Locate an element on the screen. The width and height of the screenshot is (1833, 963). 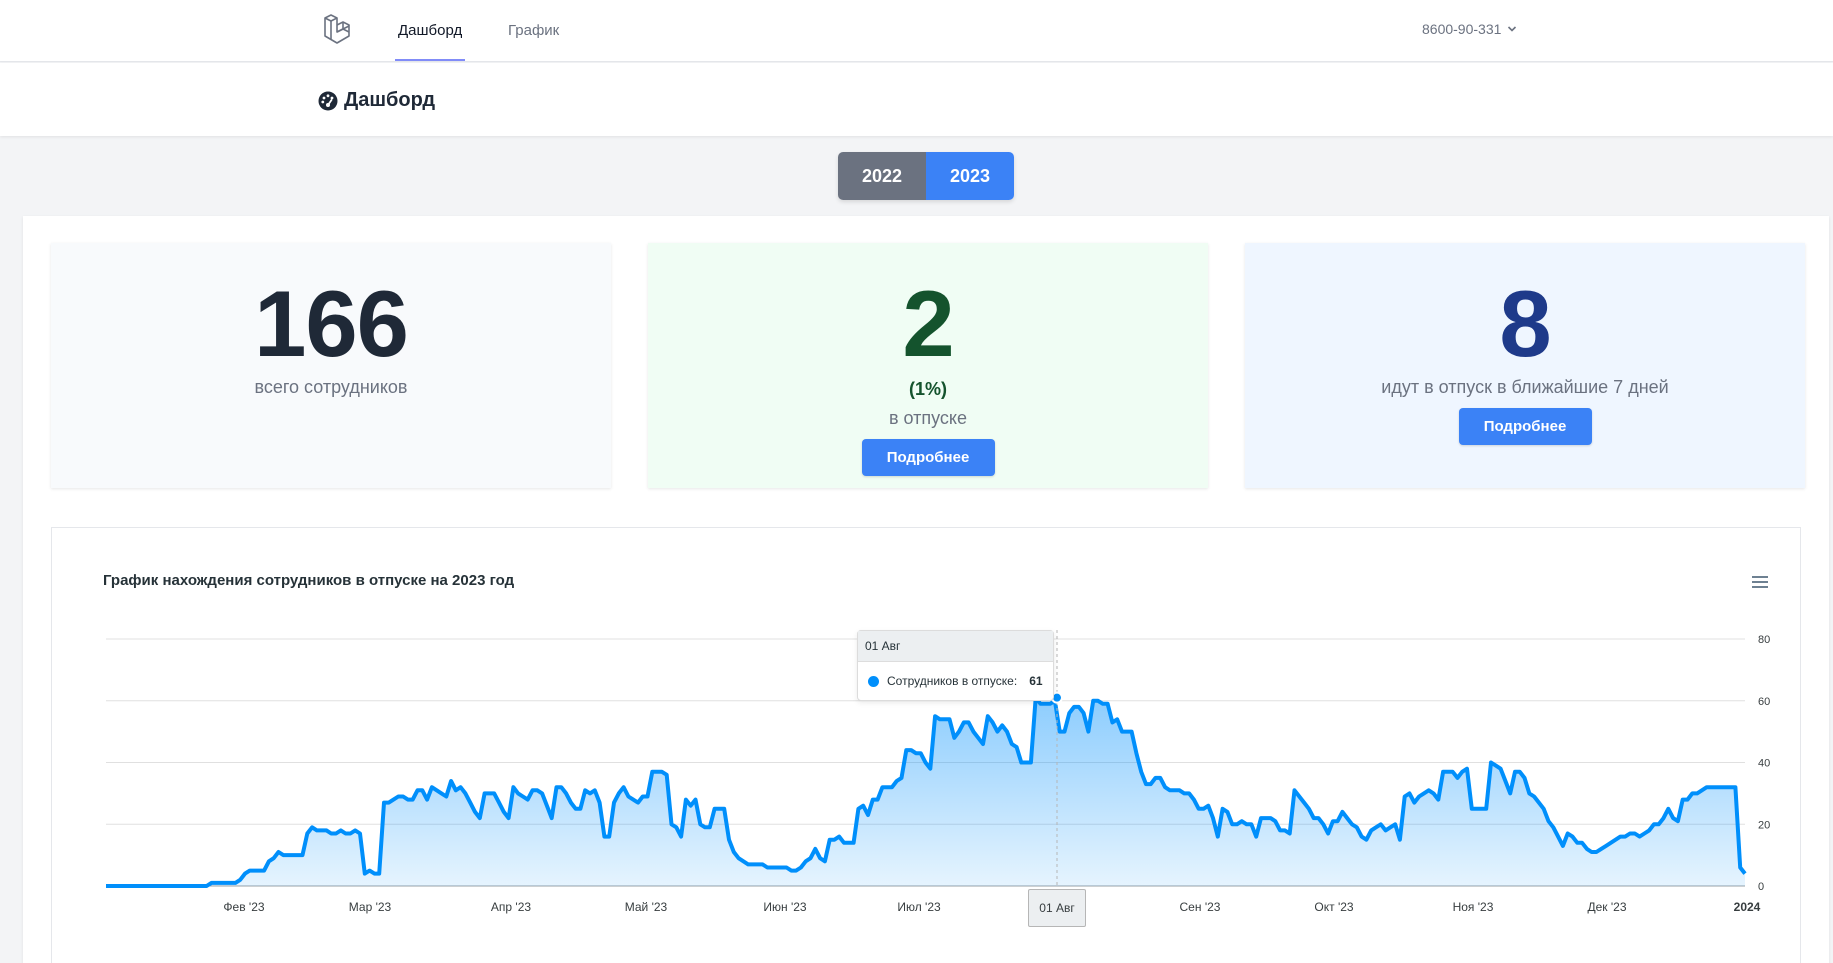
tooltip-series-name: Сотрудников в отпуске: is located at coordinates (952, 681).